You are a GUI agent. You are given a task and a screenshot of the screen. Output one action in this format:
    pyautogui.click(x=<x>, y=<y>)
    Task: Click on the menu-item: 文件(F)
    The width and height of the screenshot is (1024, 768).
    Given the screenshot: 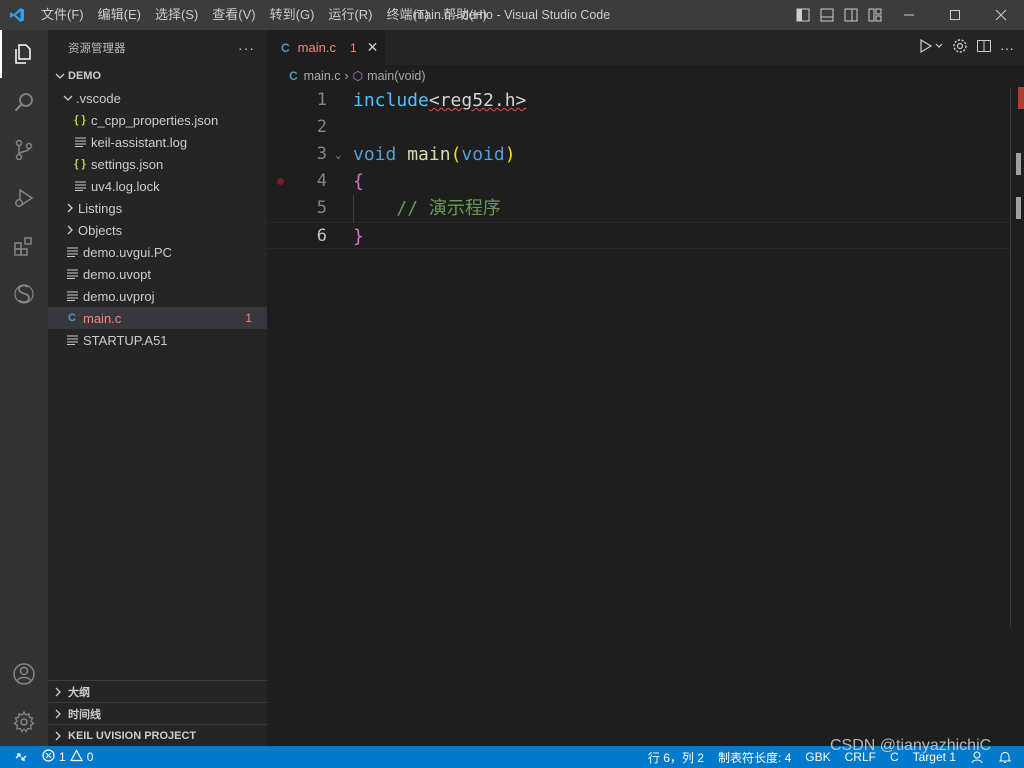 What is the action you would take?
    pyautogui.click(x=62, y=15)
    